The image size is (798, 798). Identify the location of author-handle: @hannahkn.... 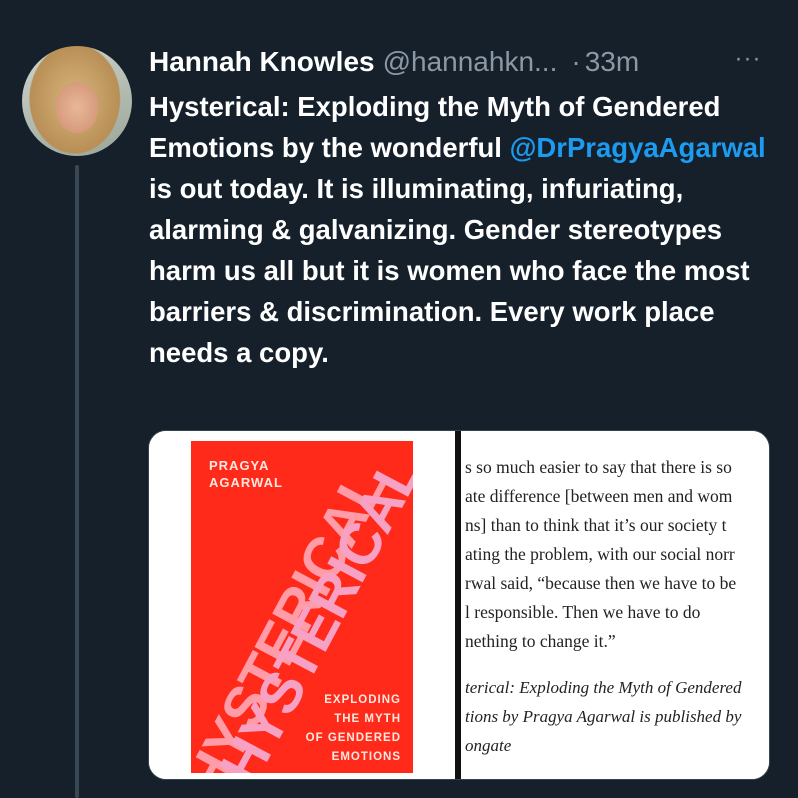
(470, 61).